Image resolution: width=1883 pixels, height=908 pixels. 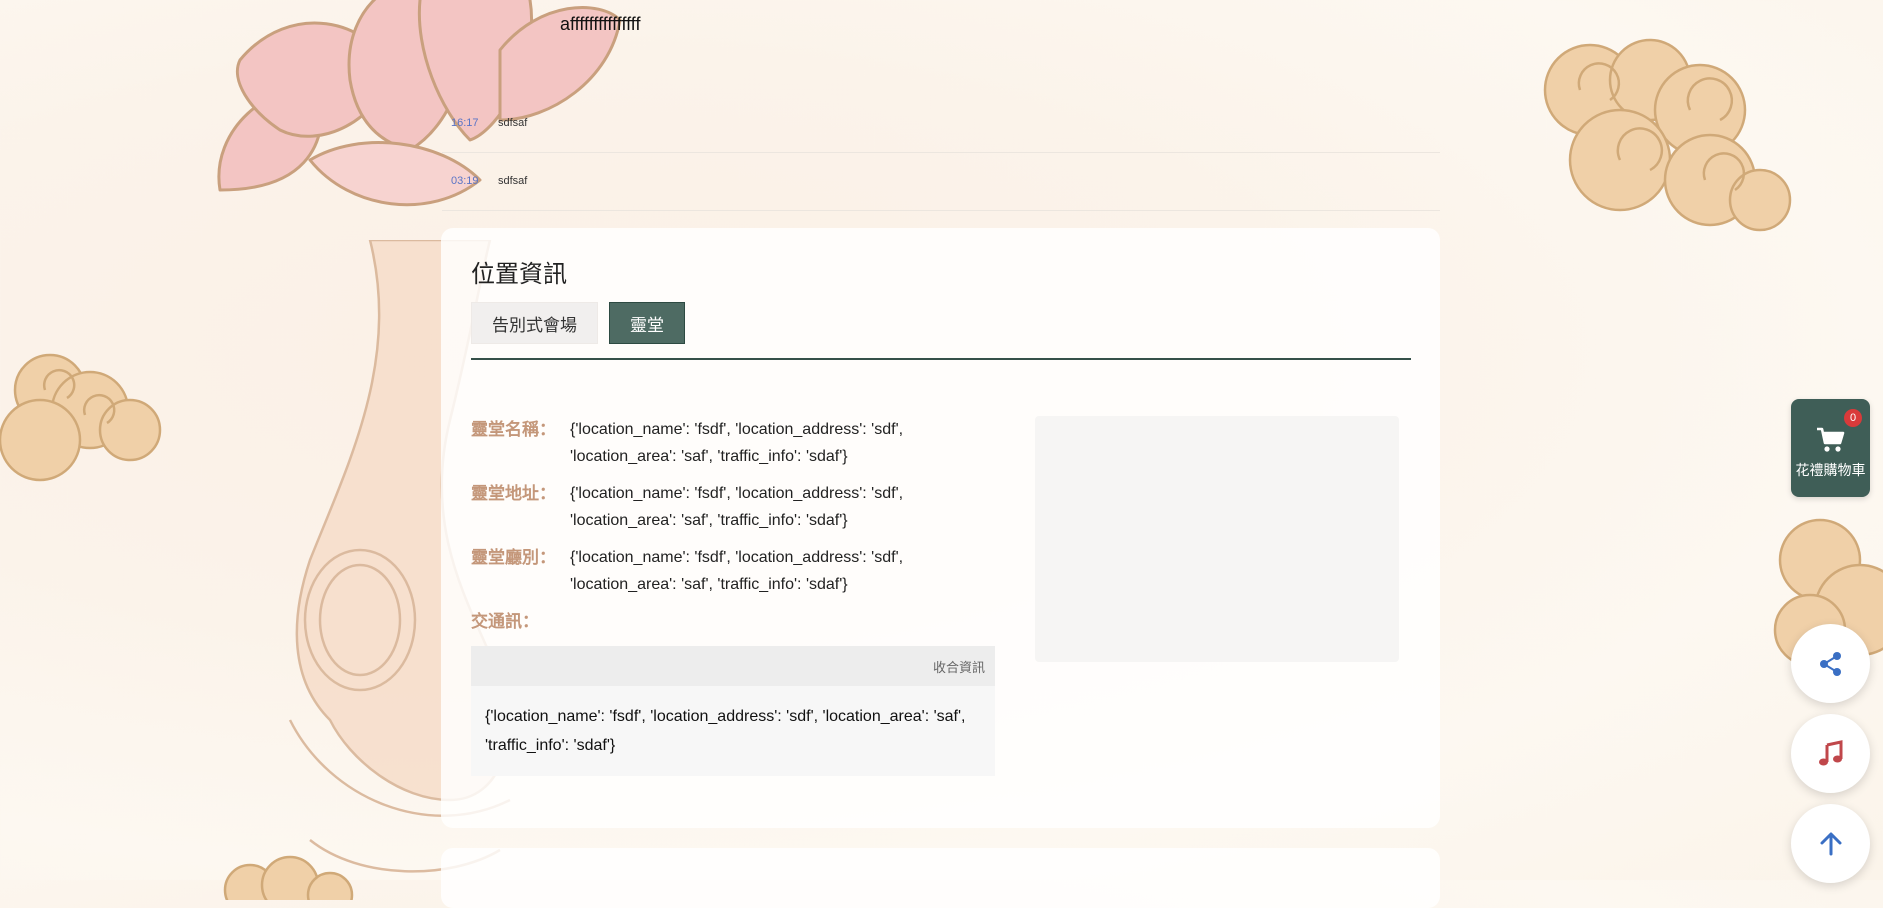 What do you see at coordinates (534, 323) in the screenshot?
I see `tab-funeral-venue: 告別式會場` at bounding box center [534, 323].